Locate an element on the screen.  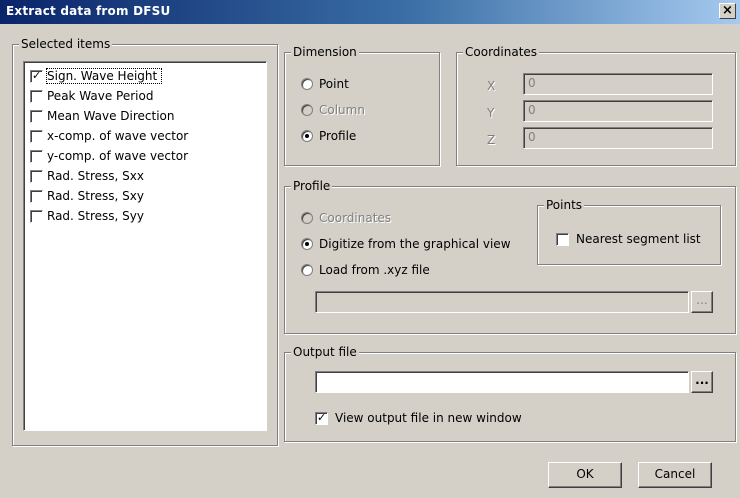
y-label: Y is located at coordinates (491, 113).